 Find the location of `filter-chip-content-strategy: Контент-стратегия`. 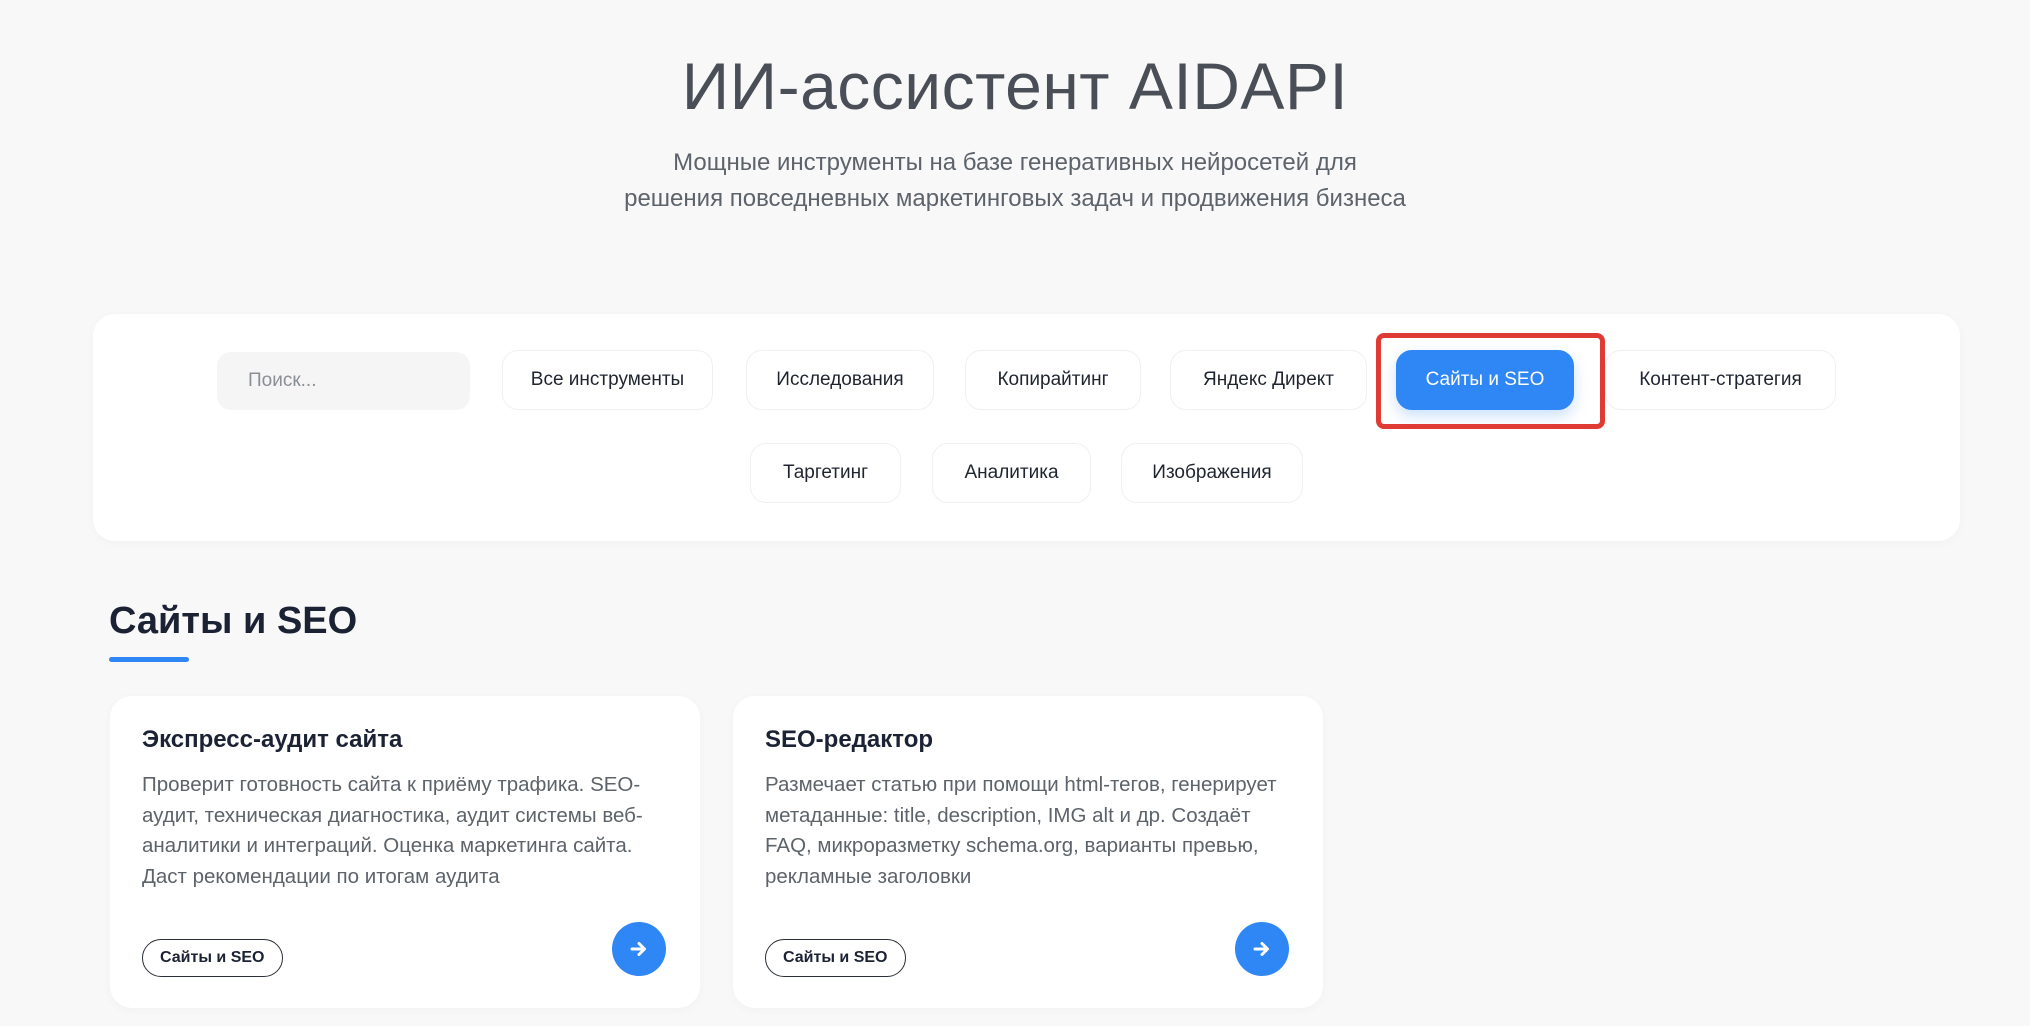

filter-chip-content-strategy: Контент-стратегия is located at coordinates (1720, 380).